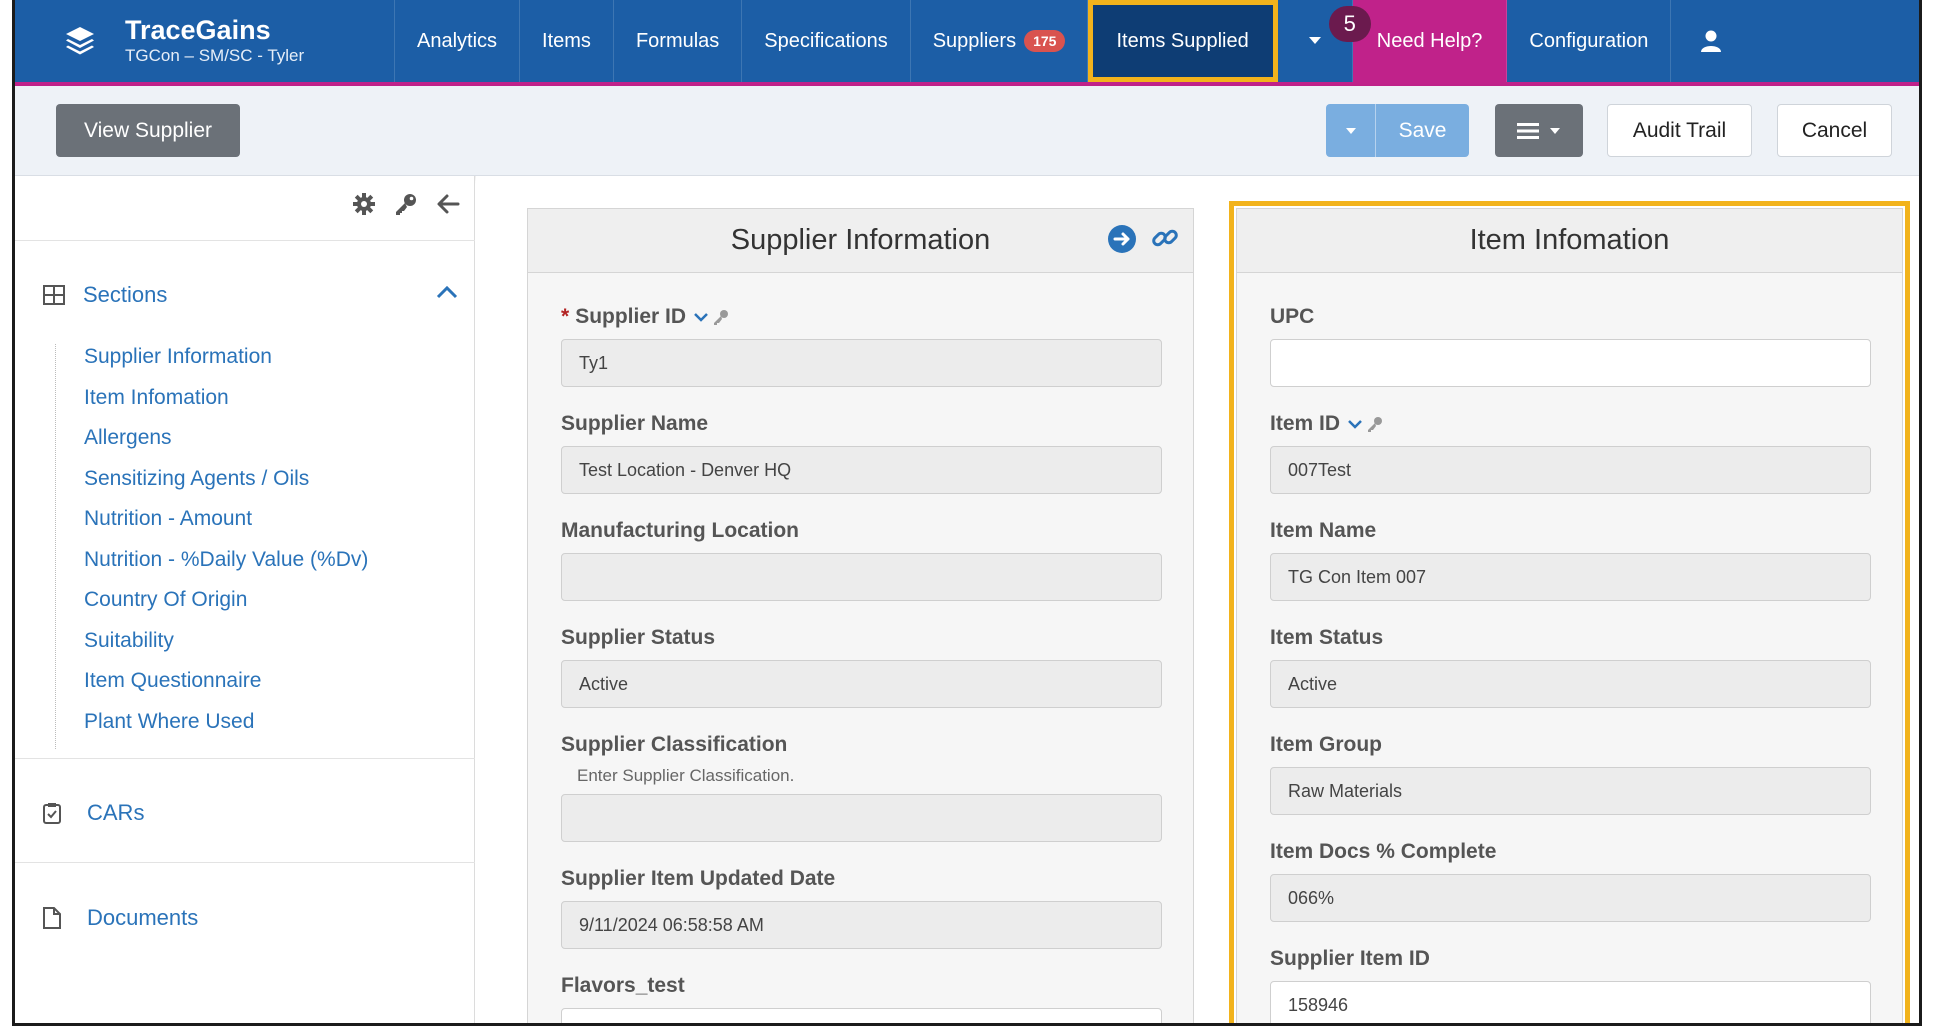 The height and width of the screenshot is (1034, 1934). I want to click on cars-label: CARs, so click(116, 812).